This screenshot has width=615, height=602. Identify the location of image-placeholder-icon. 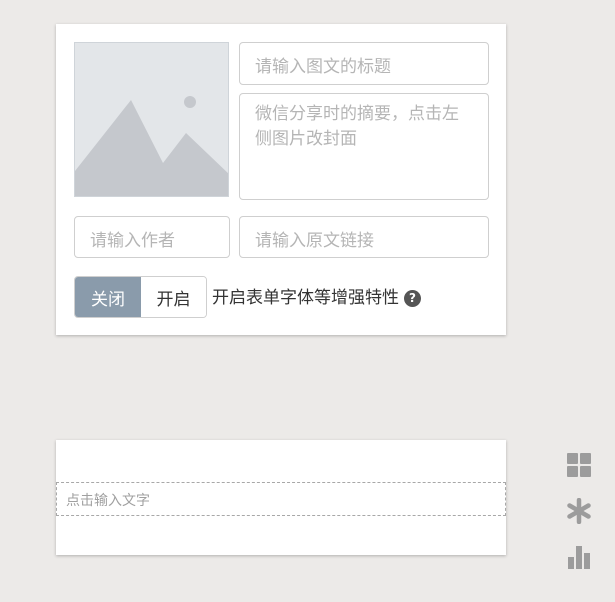
(151, 119).